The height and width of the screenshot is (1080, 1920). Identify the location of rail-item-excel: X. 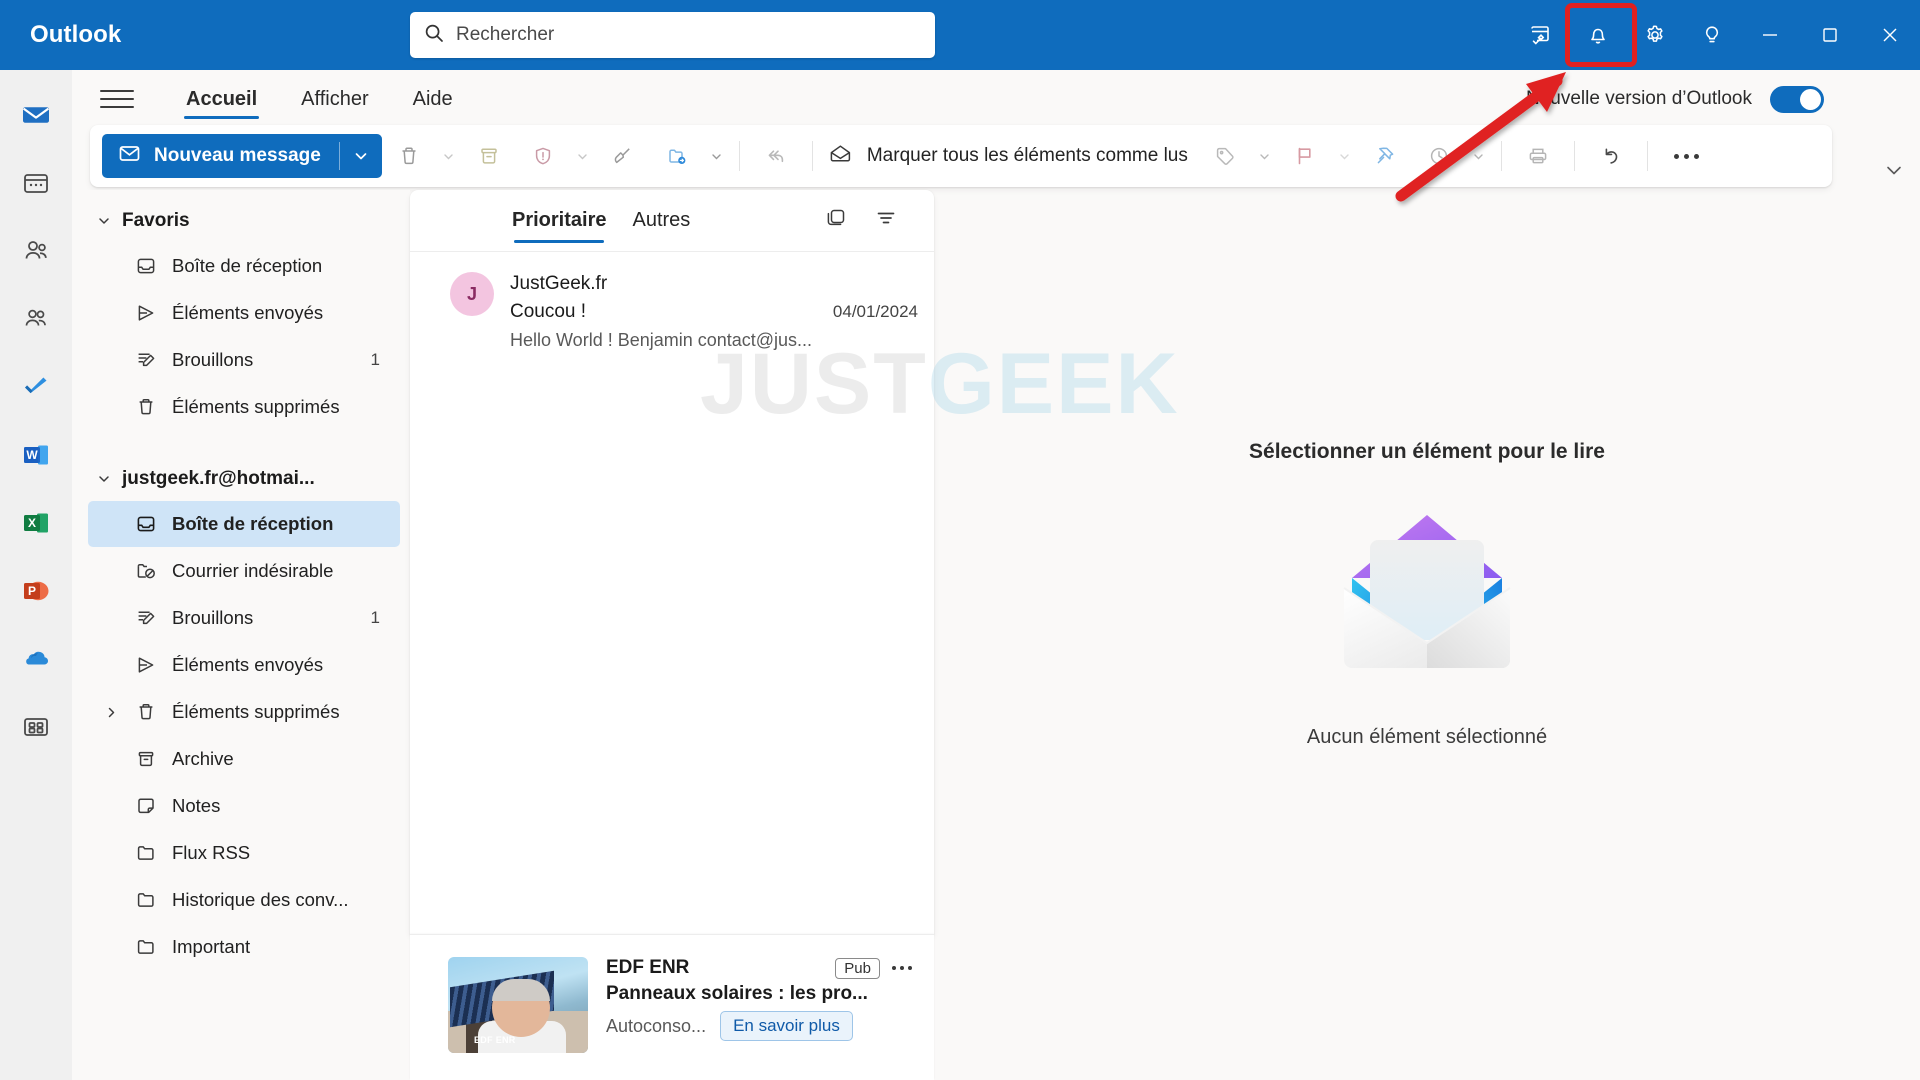
(36, 523).